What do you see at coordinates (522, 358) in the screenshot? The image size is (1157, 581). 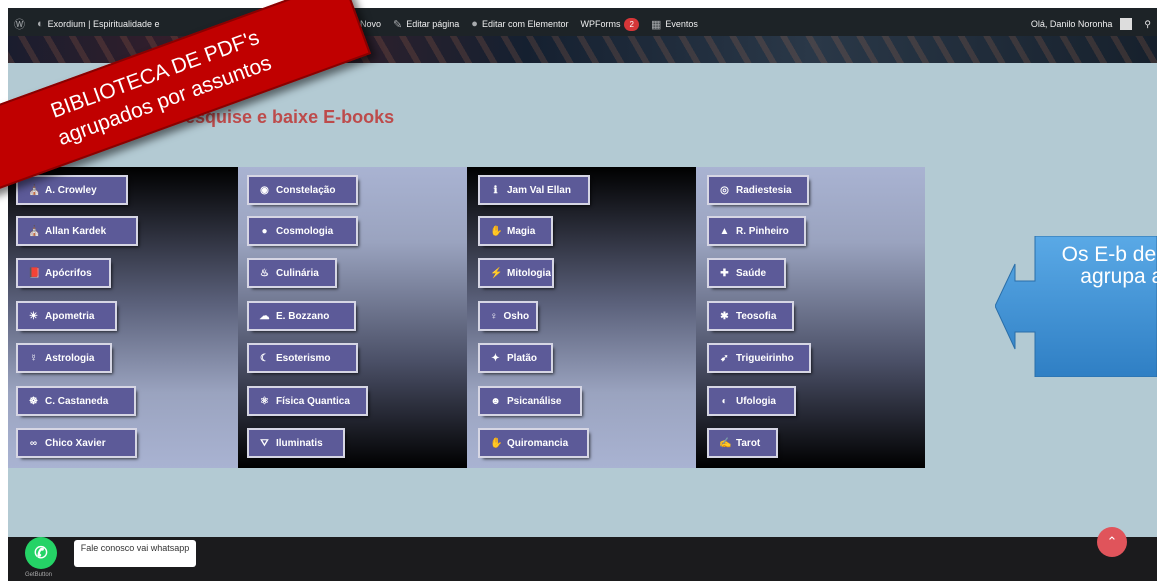 I see `button-label: Platão` at bounding box center [522, 358].